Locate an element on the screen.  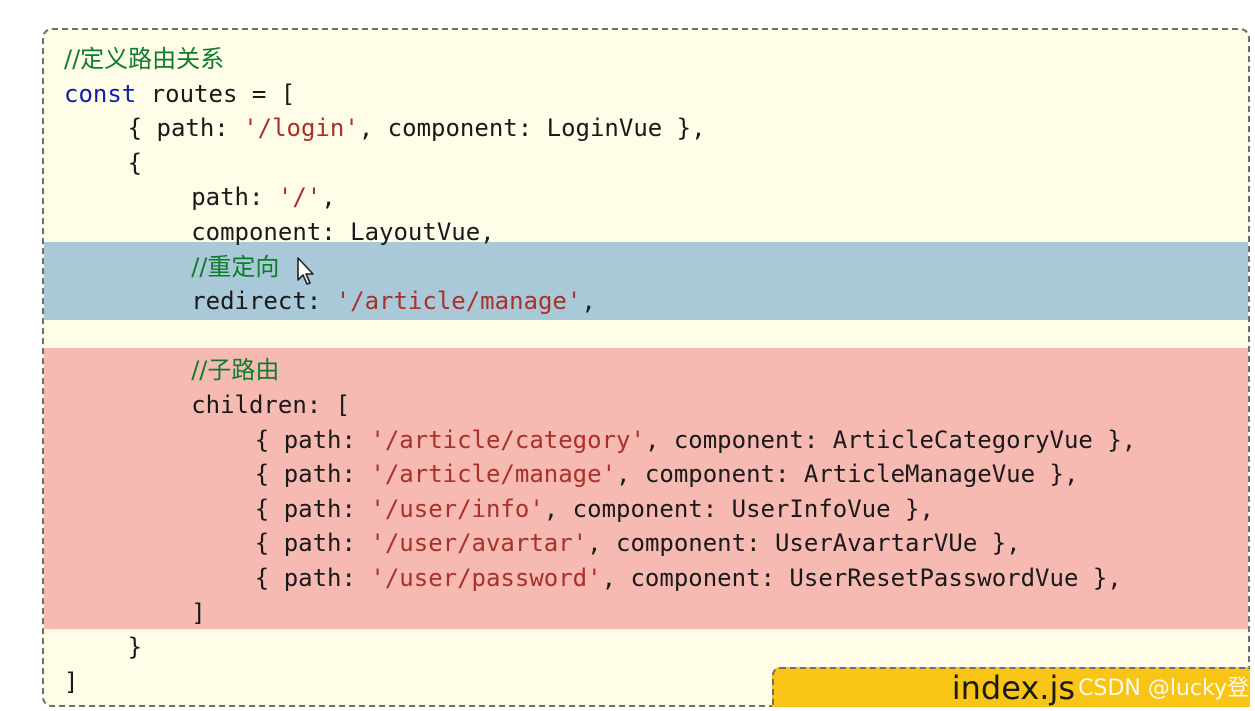
code-token: , component: UserResetPasswordVue }, is located at coordinates (861, 578).